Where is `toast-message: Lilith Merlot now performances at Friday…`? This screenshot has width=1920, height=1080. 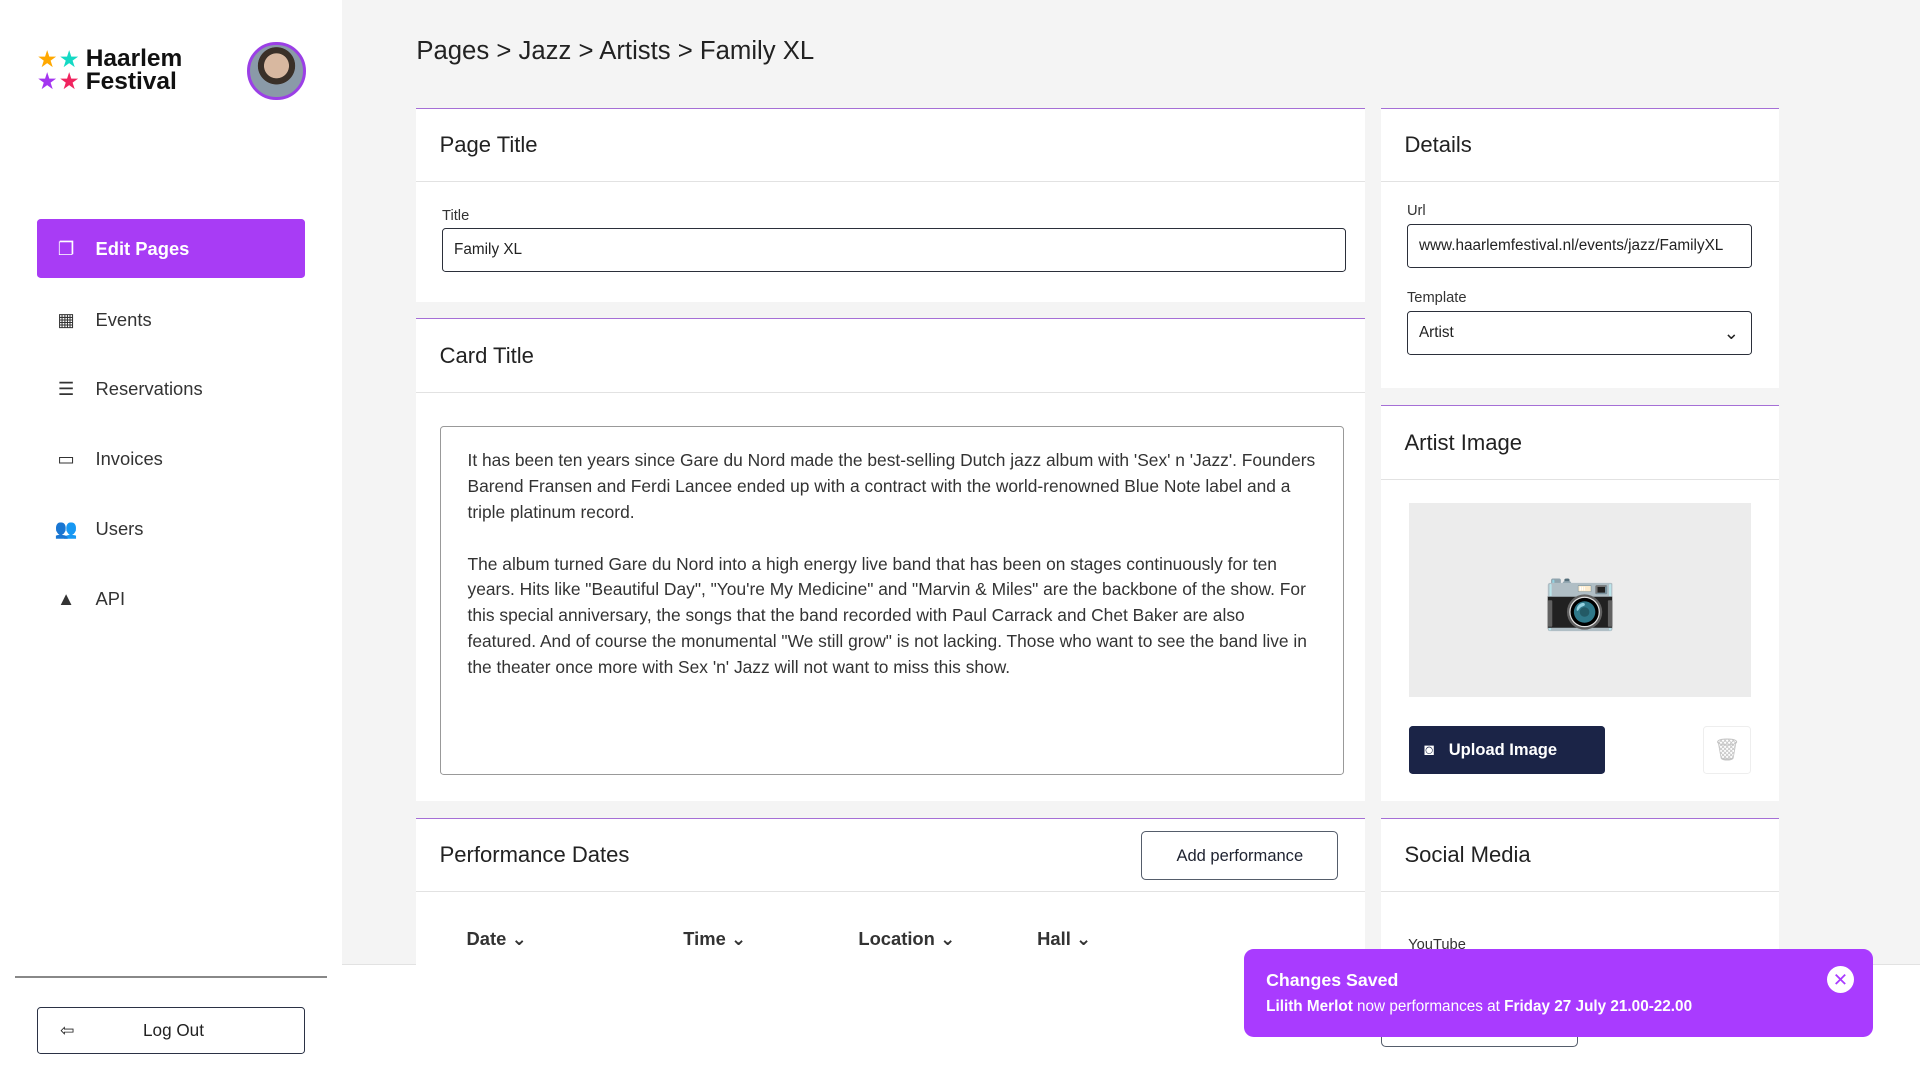 toast-message: Lilith Merlot now performances at Friday… is located at coordinates (1558, 1007).